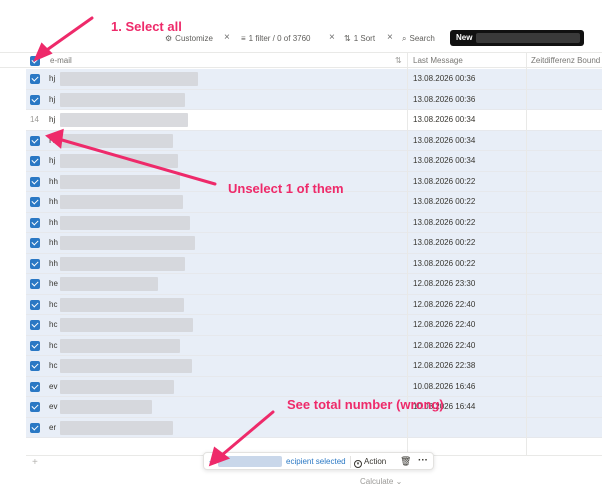 This screenshot has height=500, width=602. What do you see at coordinates (314, 161) in the screenshot?
I see `table-row: hj 13.08.2026 00:34` at bounding box center [314, 161].